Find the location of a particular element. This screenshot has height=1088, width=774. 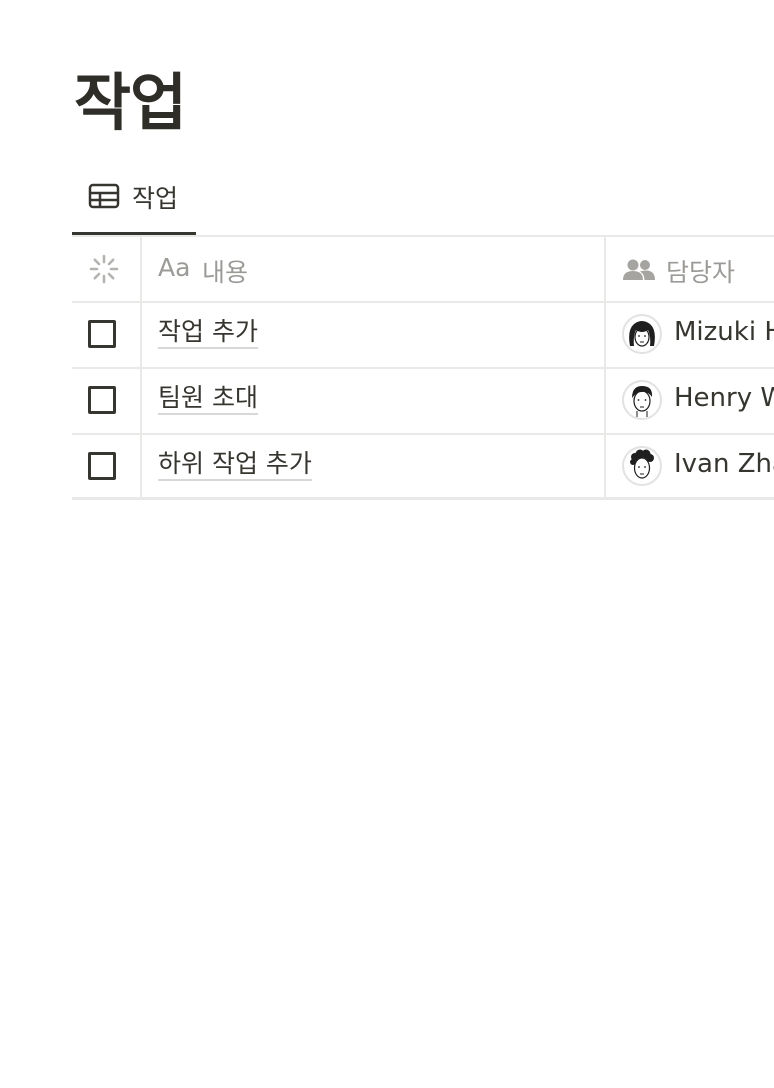

loading-spinner-icon is located at coordinates (104, 271).